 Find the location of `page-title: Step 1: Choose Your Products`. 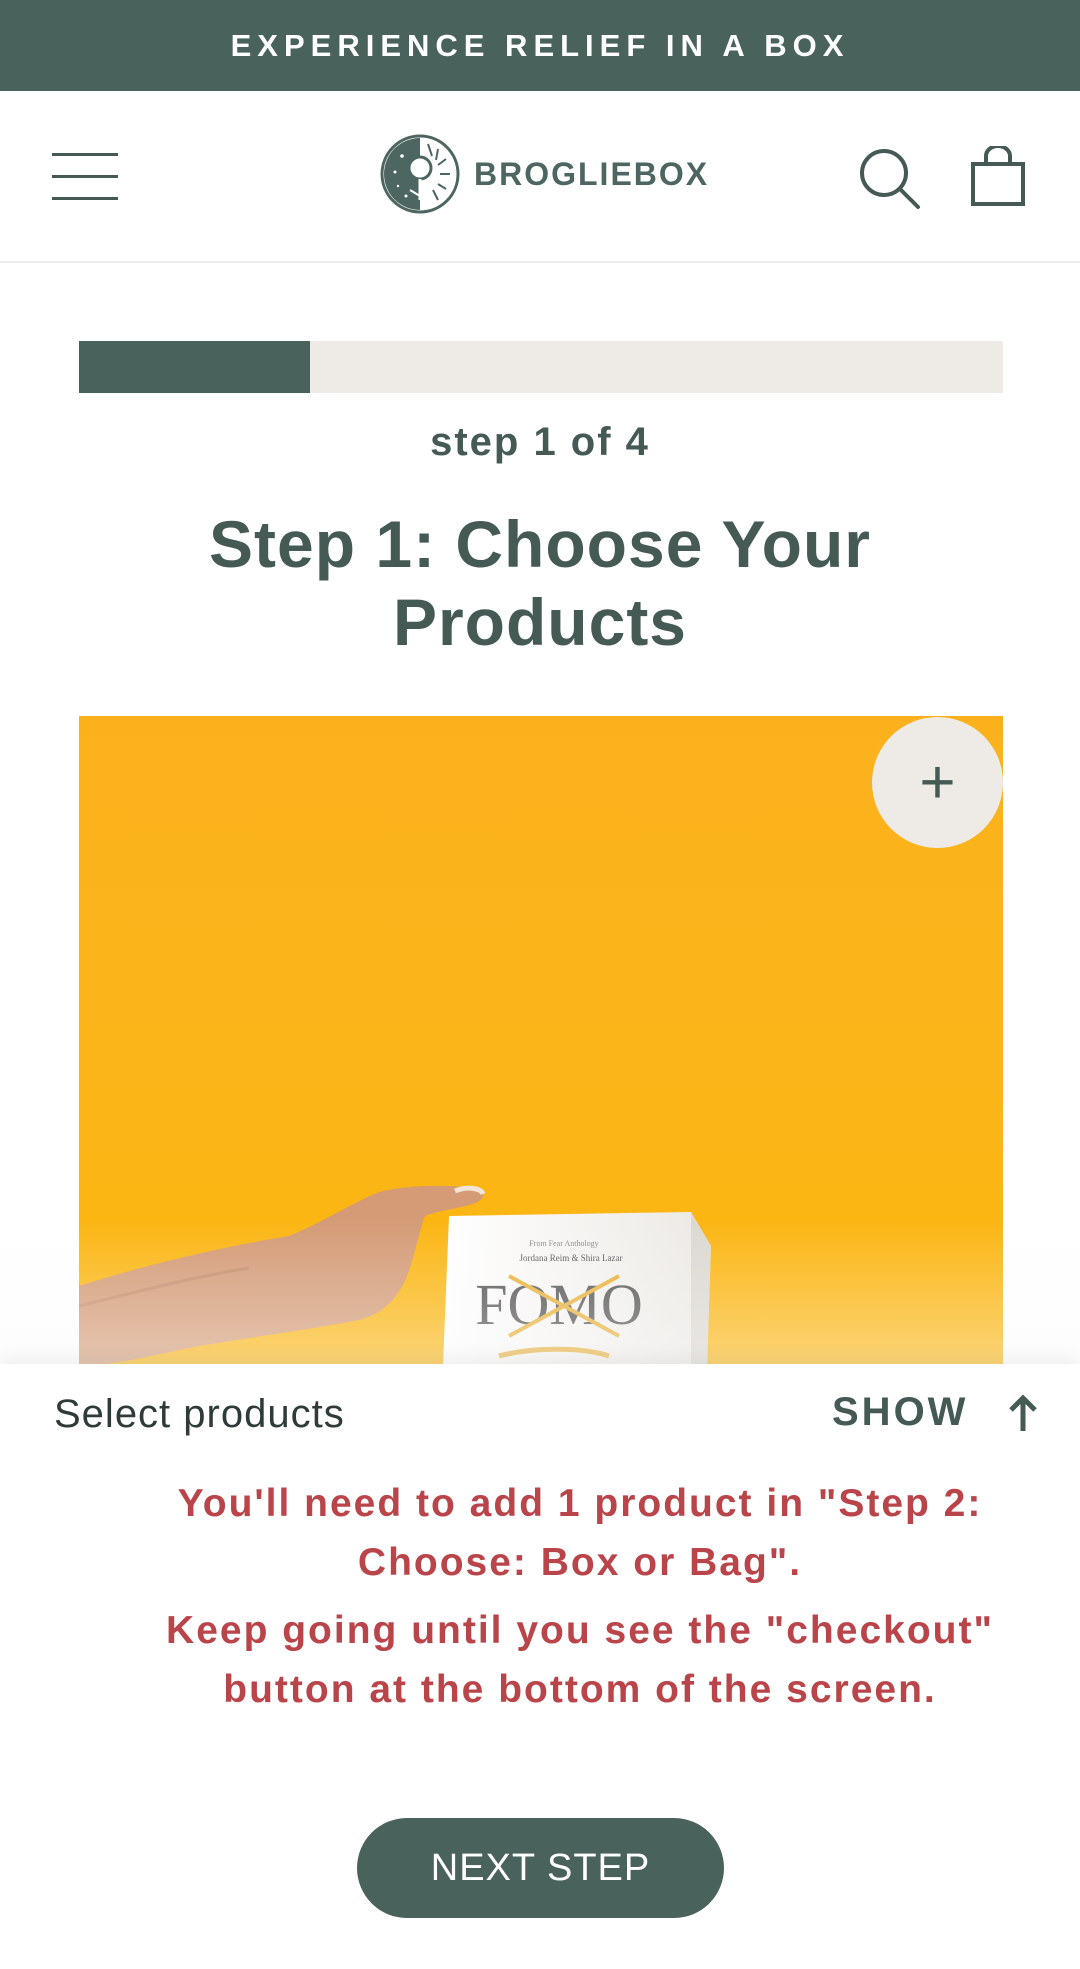

page-title: Step 1: Choose Your Products is located at coordinates (540, 583).